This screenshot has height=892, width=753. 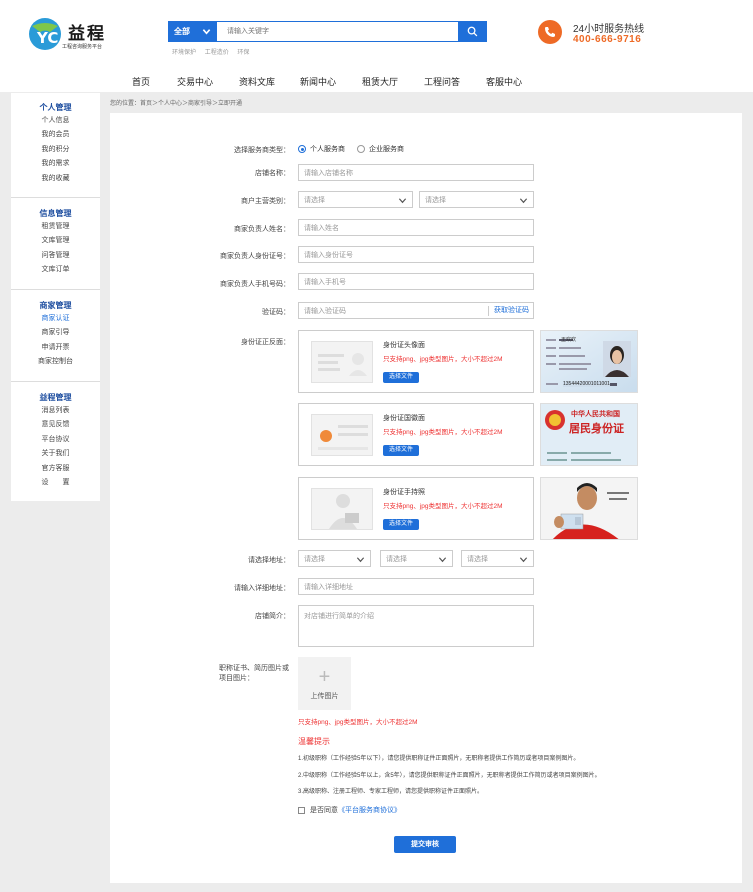 I want to click on upload-front-button: 选择文件, so click(x=401, y=377).